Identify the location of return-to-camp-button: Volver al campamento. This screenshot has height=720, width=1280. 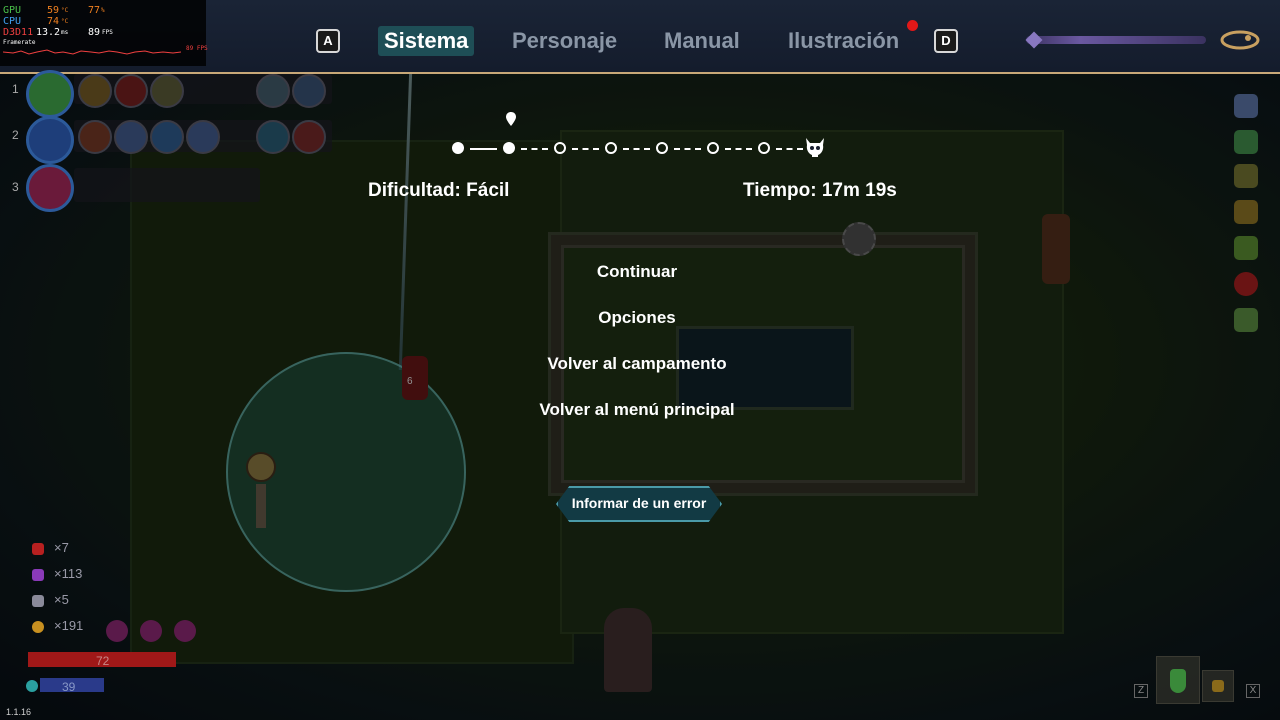
(637, 364).